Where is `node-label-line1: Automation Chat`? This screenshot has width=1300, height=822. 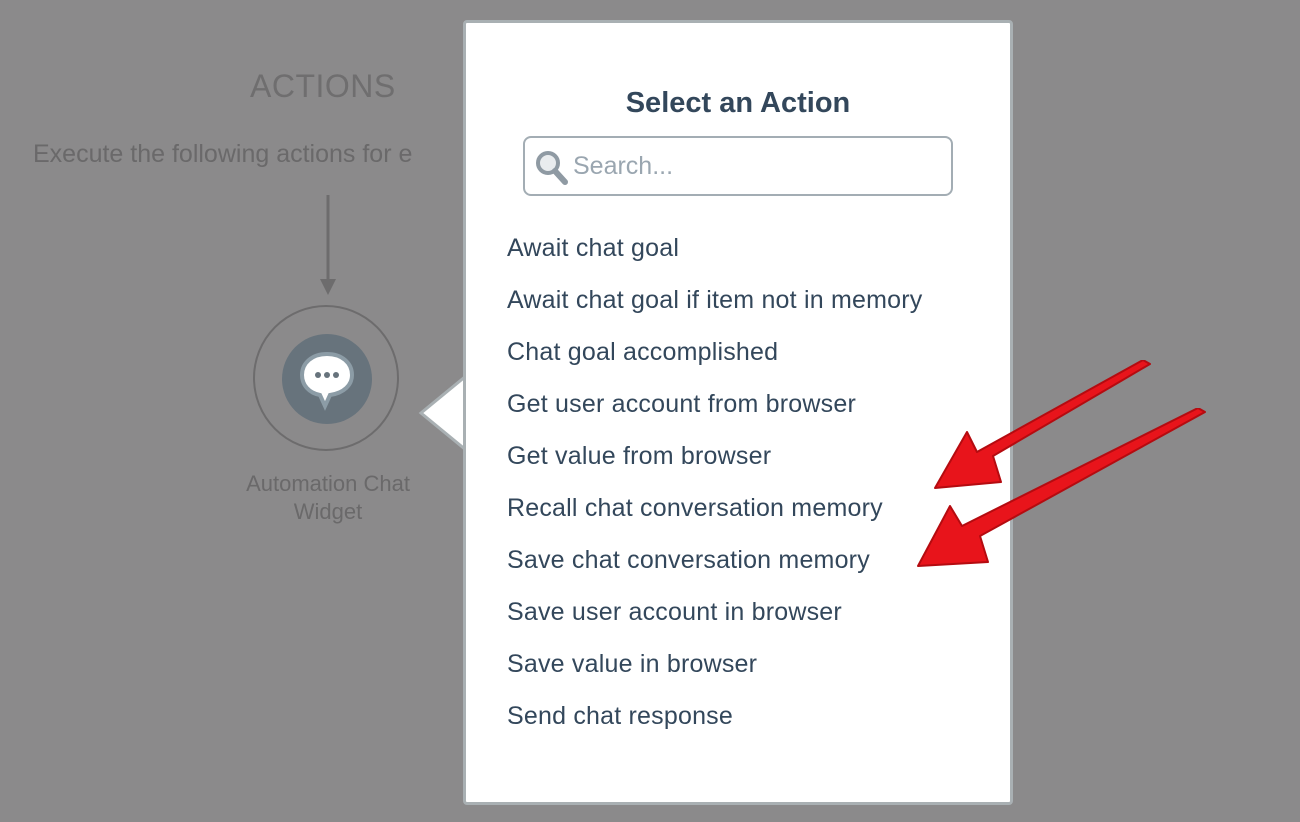
node-label-line1: Automation Chat is located at coordinates (328, 483).